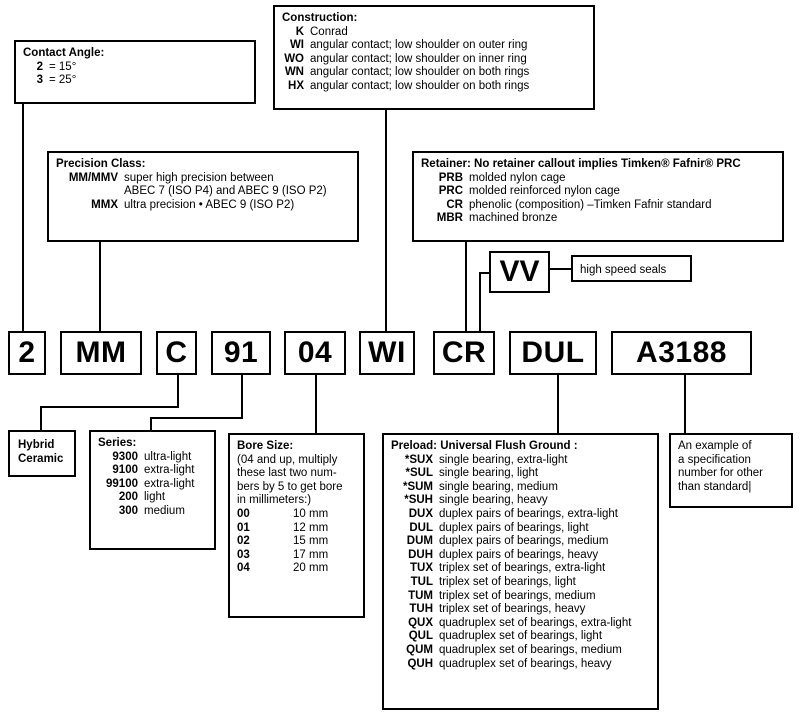 The width and height of the screenshot is (812, 722). Describe the element at coordinates (152, 512) in the screenshot. I see `series-row: 300 medium` at that location.